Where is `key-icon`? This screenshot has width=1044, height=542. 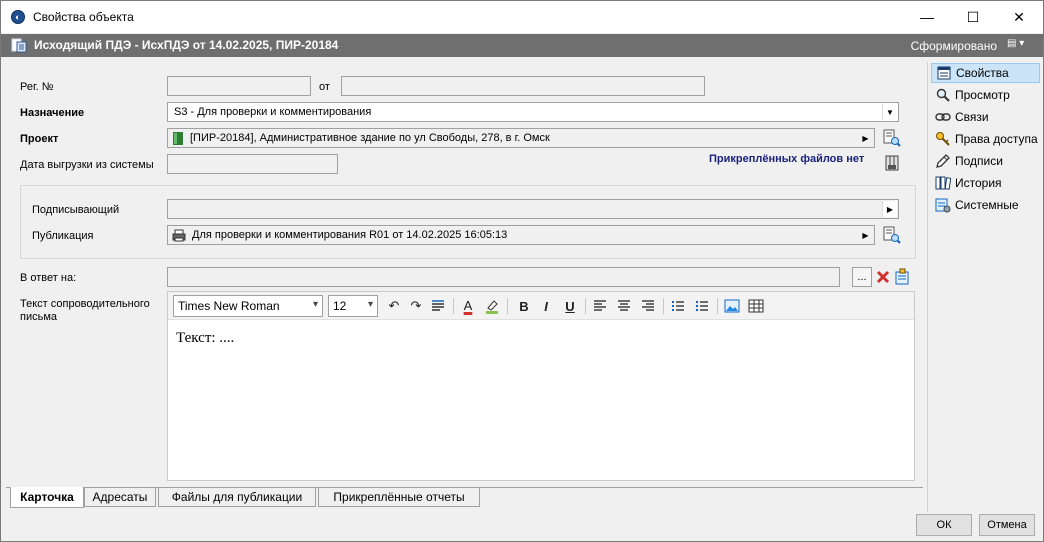
key-icon is located at coordinates (943, 139).